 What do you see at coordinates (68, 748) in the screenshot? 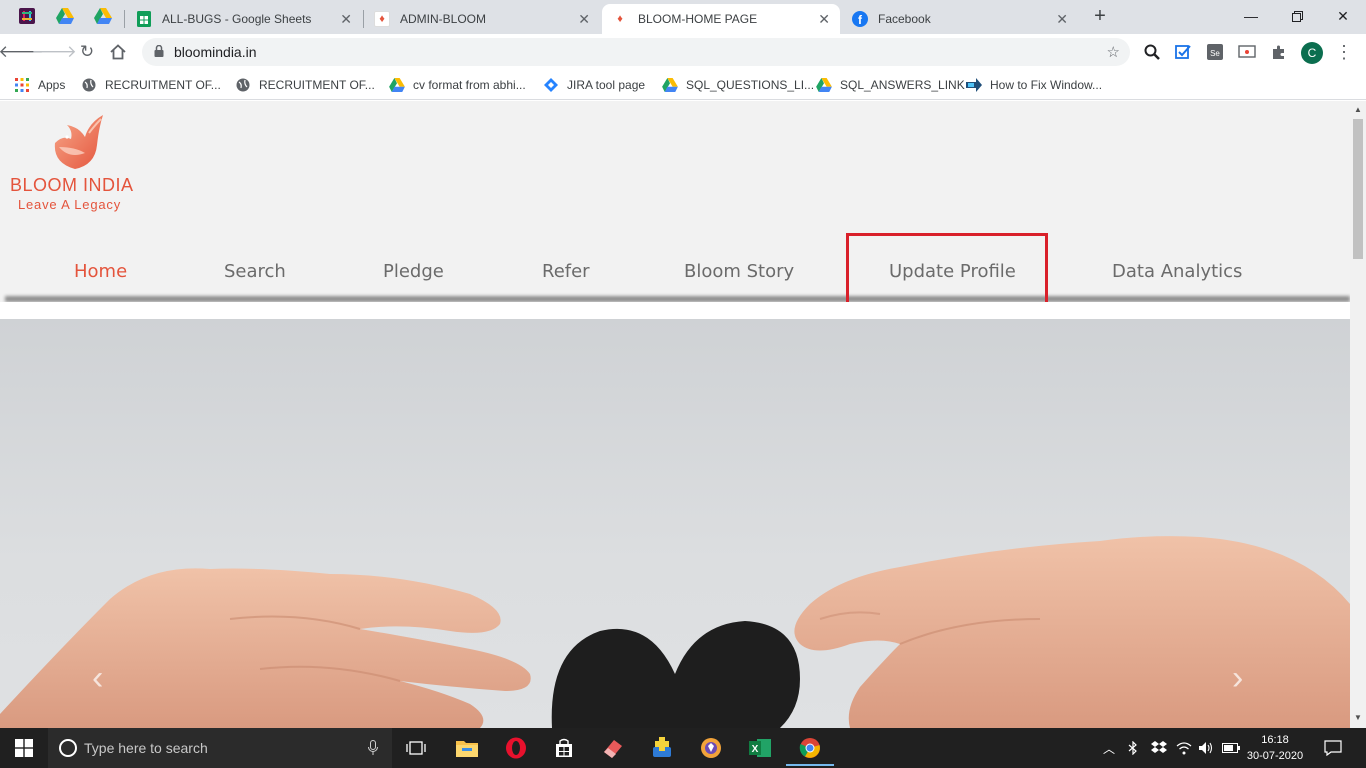
I see `cortana-search-icon` at bounding box center [68, 748].